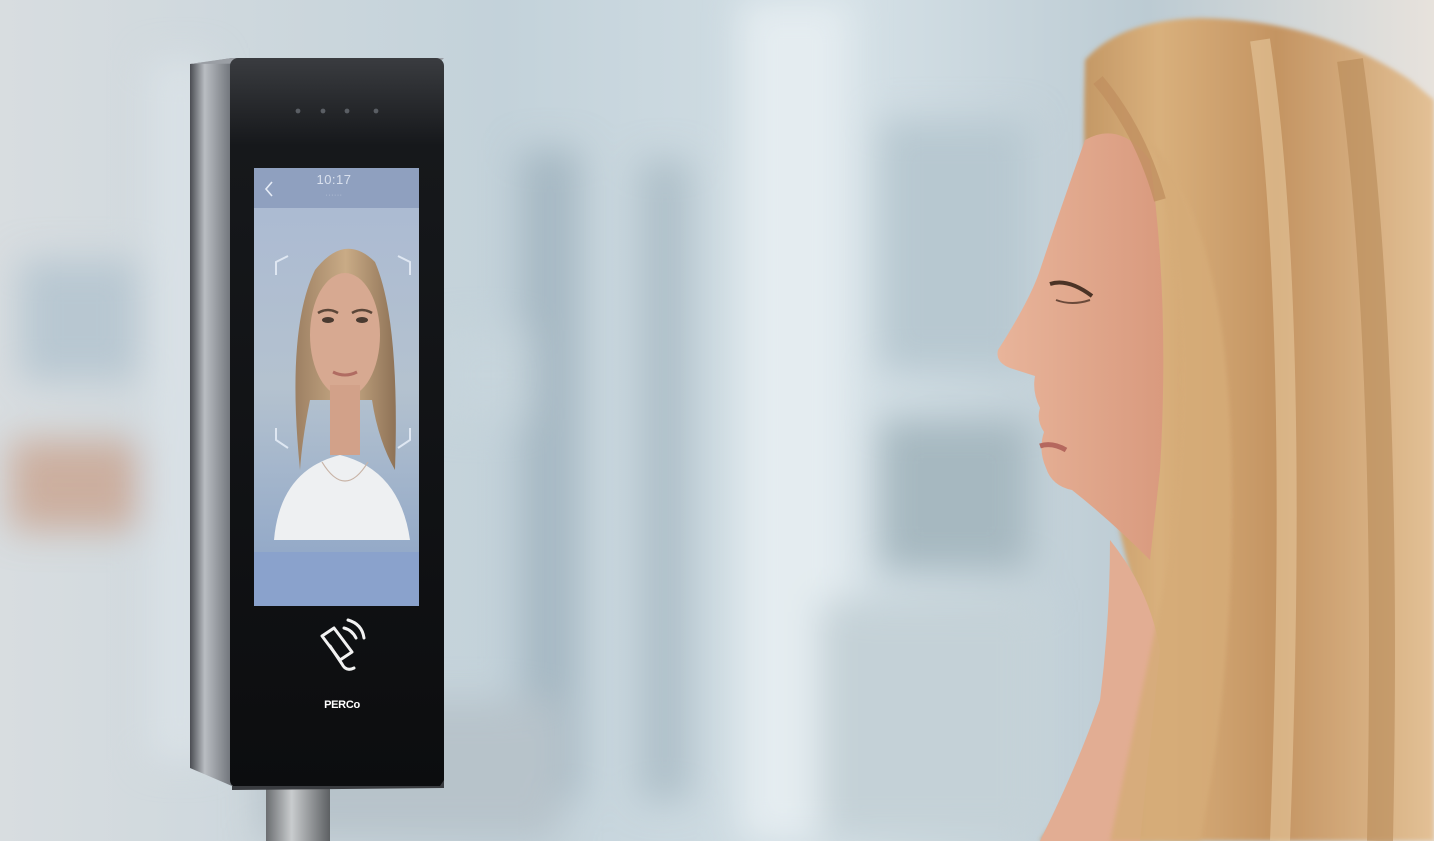  What do you see at coordinates (334, 179) in the screenshot?
I see `screen-time: 10:17` at bounding box center [334, 179].